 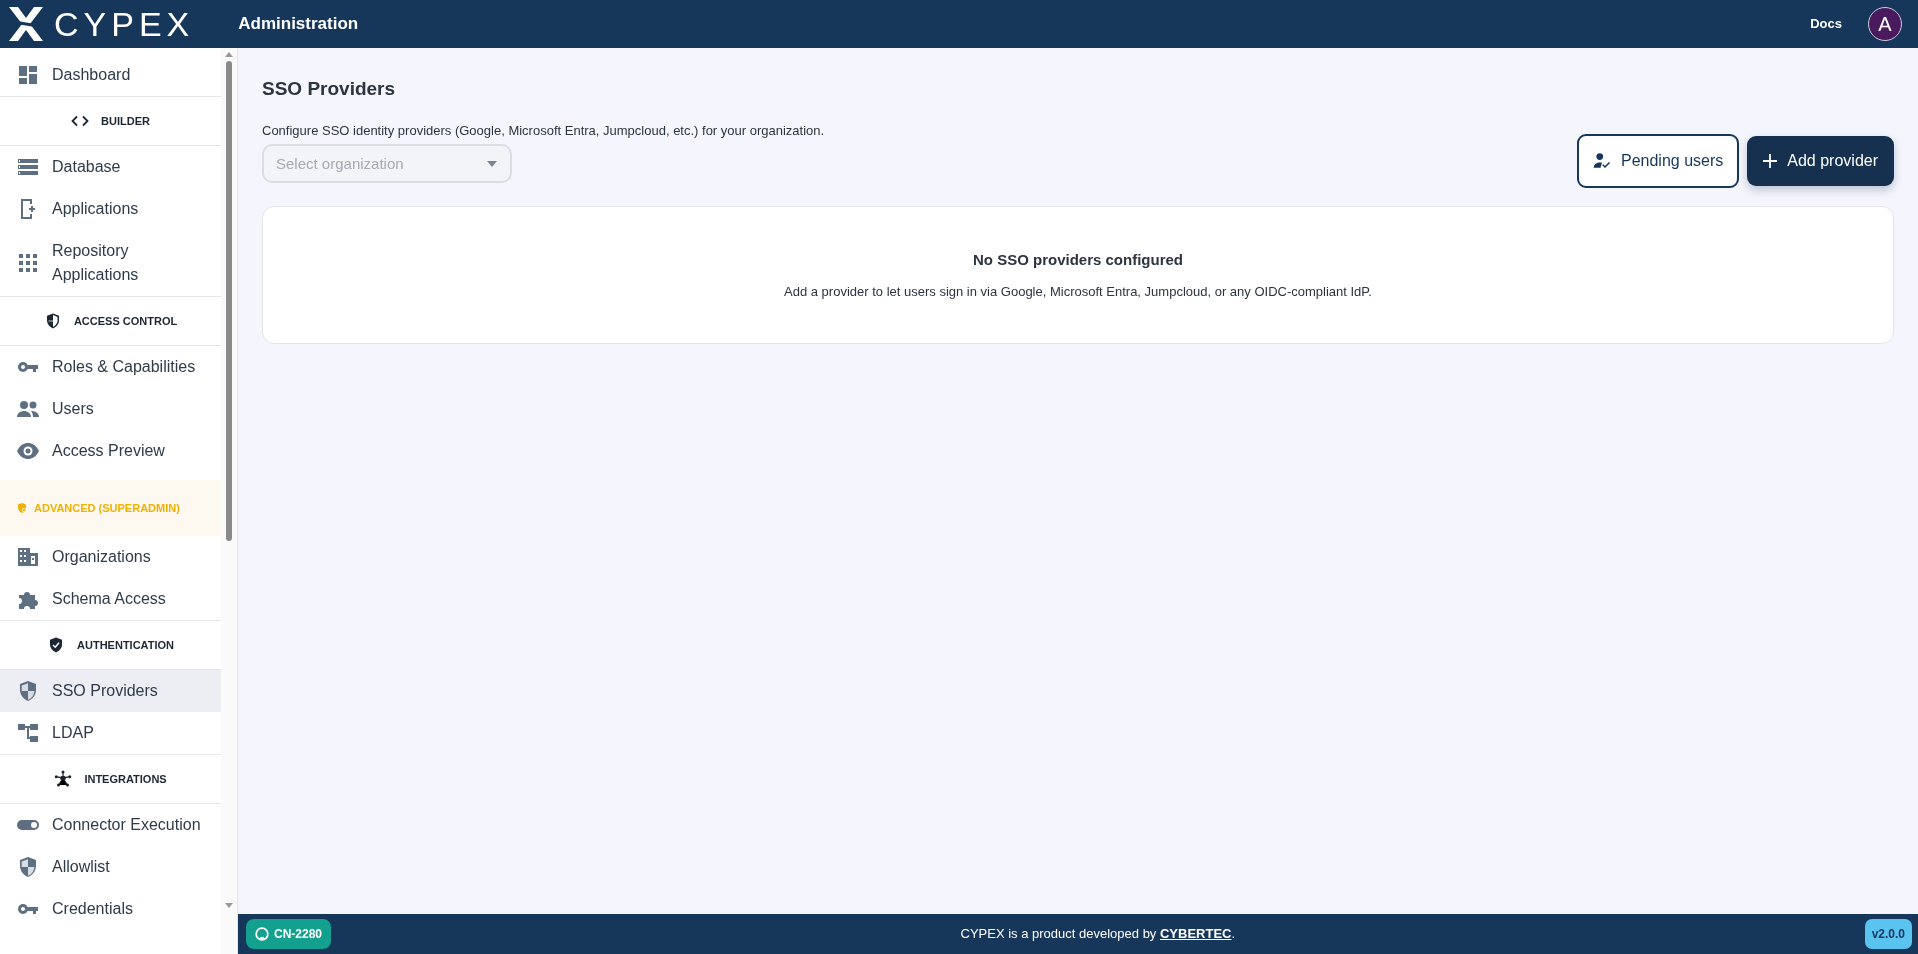 What do you see at coordinates (1888, 934) in the screenshot?
I see `version-badge: v2.0.0` at bounding box center [1888, 934].